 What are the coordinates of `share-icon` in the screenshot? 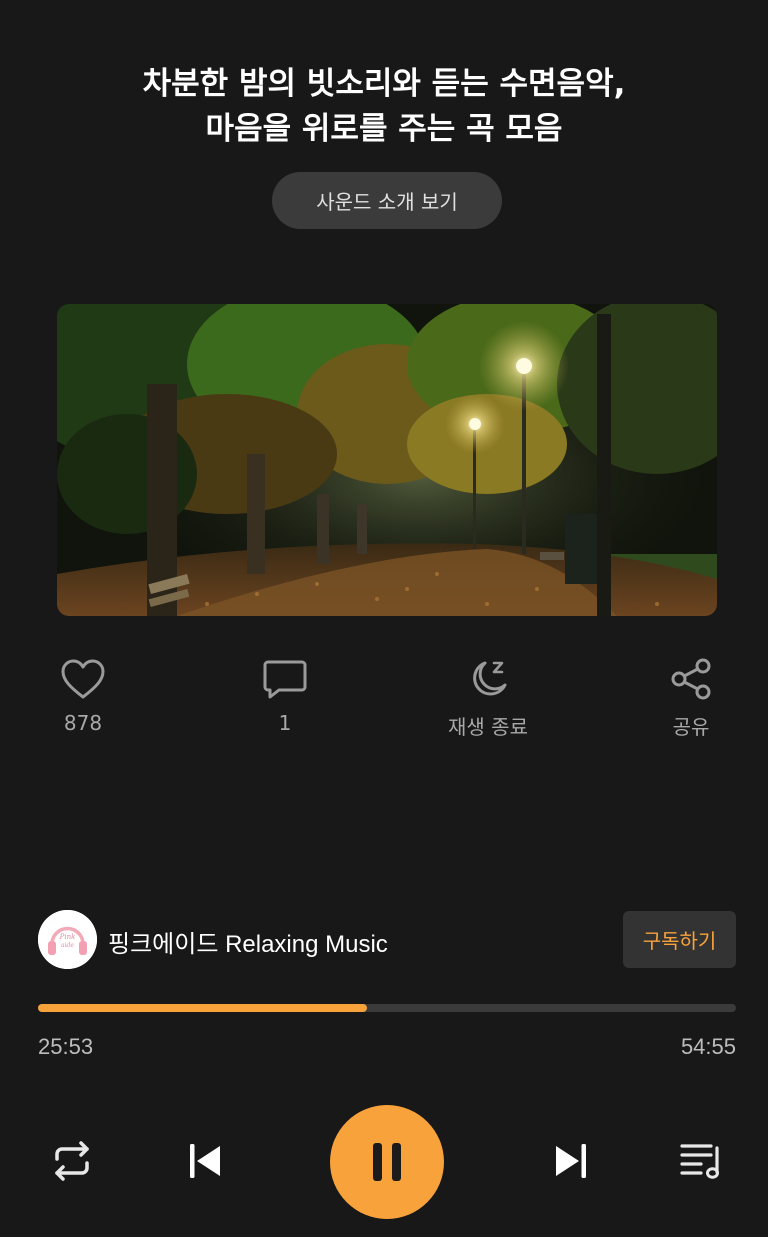 It's located at (691, 679).